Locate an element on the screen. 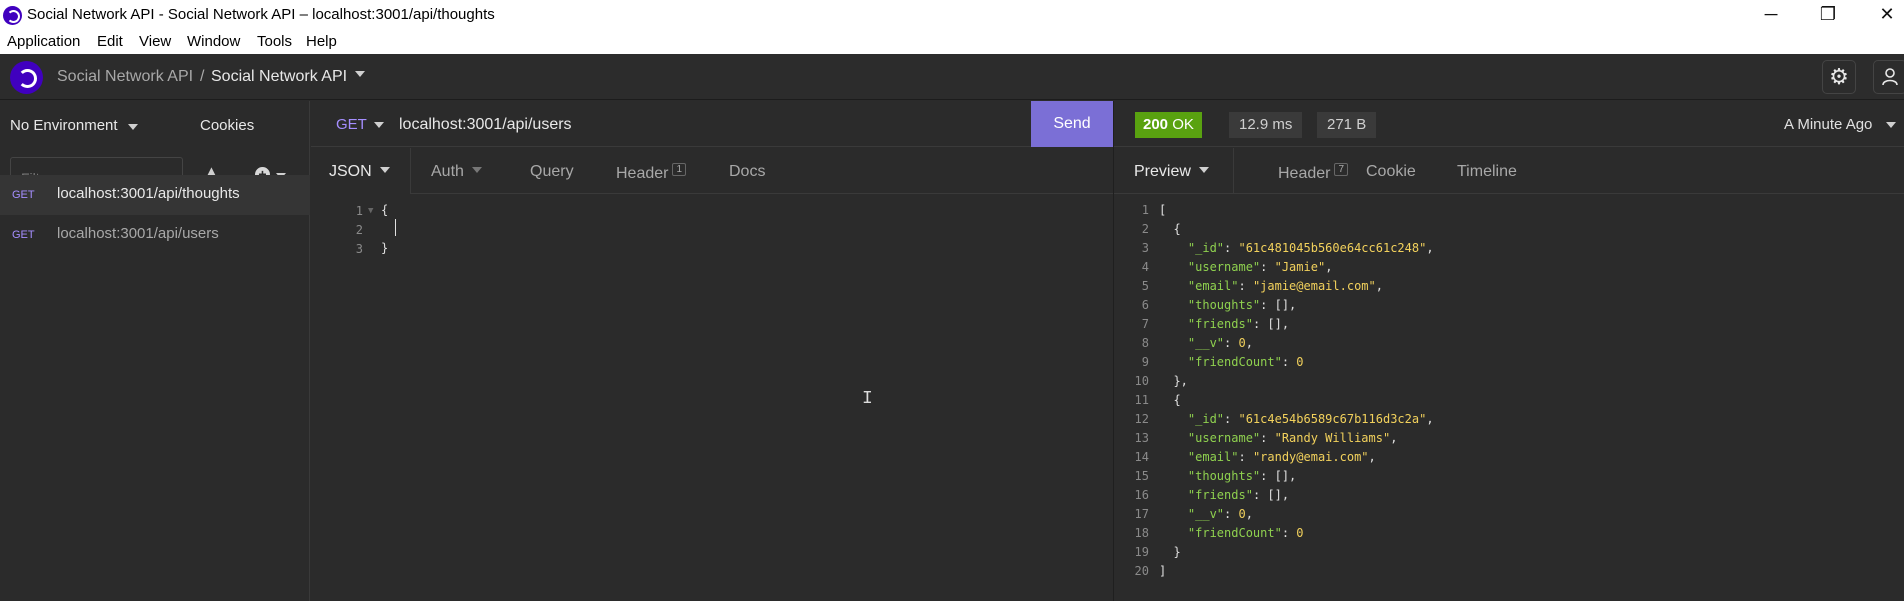 This screenshot has height=601, width=1904. response-time: 12.9 ms is located at coordinates (1266, 125).